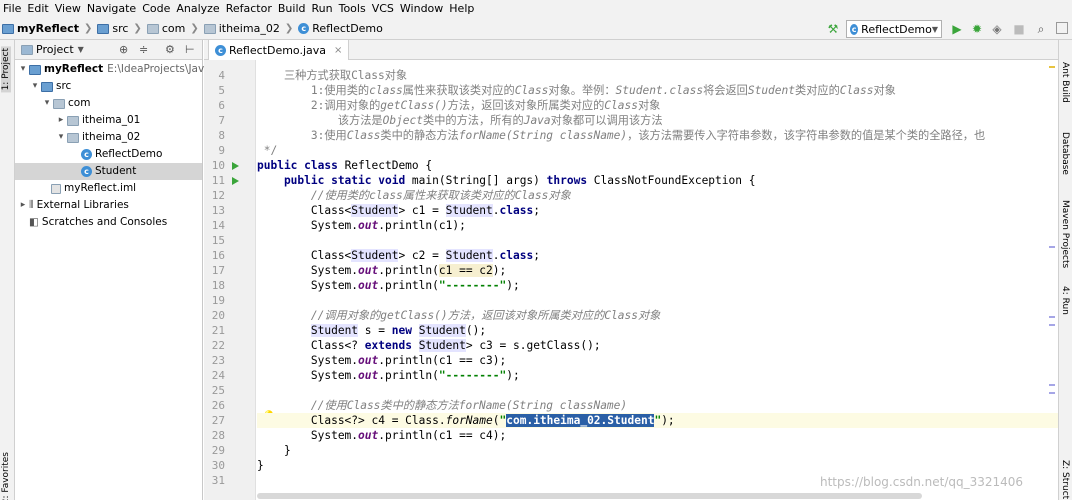 The width and height of the screenshot is (1072, 500). What do you see at coordinates (249, 9) in the screenshot?
I see `menu-refactor: Refactor` at bounding box center [249, 9].